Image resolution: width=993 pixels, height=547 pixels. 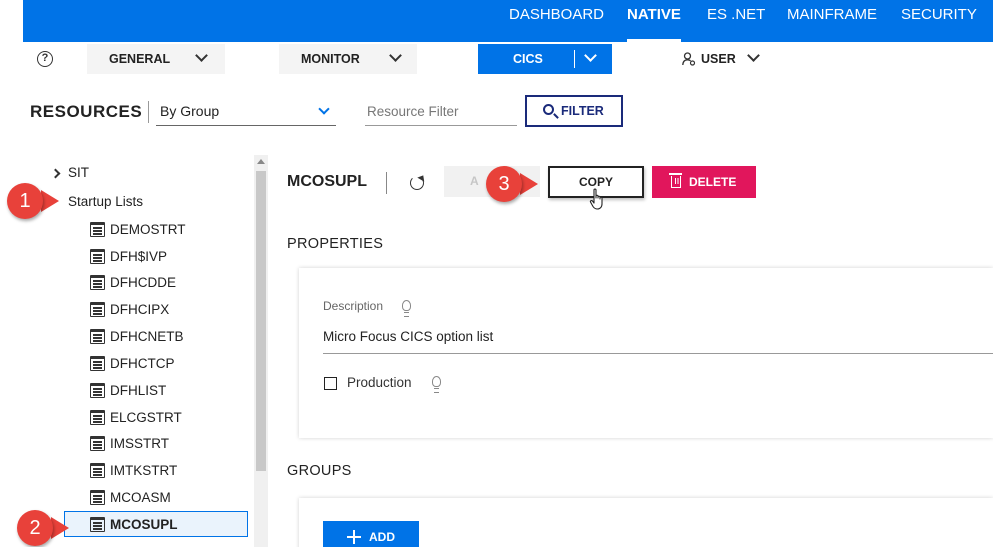 What do you see at coordinates (689, 59) in the screenshot?
I see `user-gear-icon` at bounding box center [689, 59].